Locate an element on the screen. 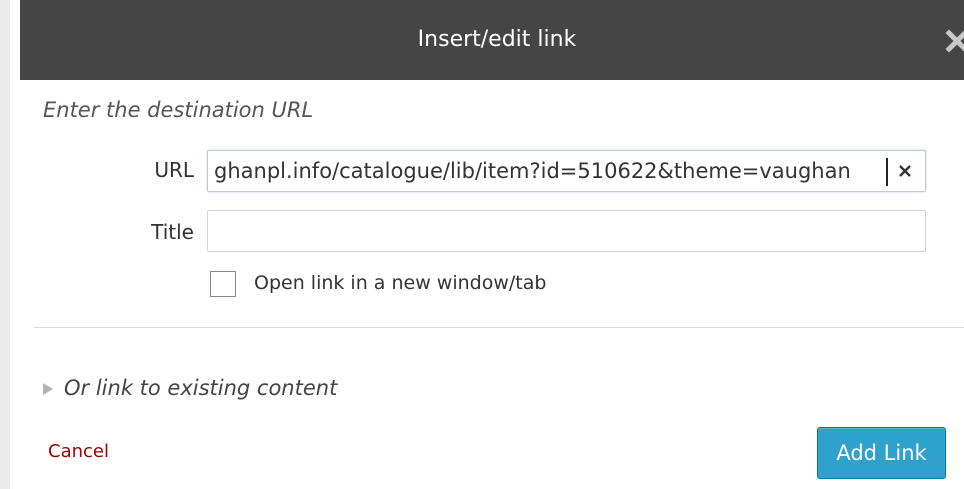  divider is located at coordinates (499, 327).